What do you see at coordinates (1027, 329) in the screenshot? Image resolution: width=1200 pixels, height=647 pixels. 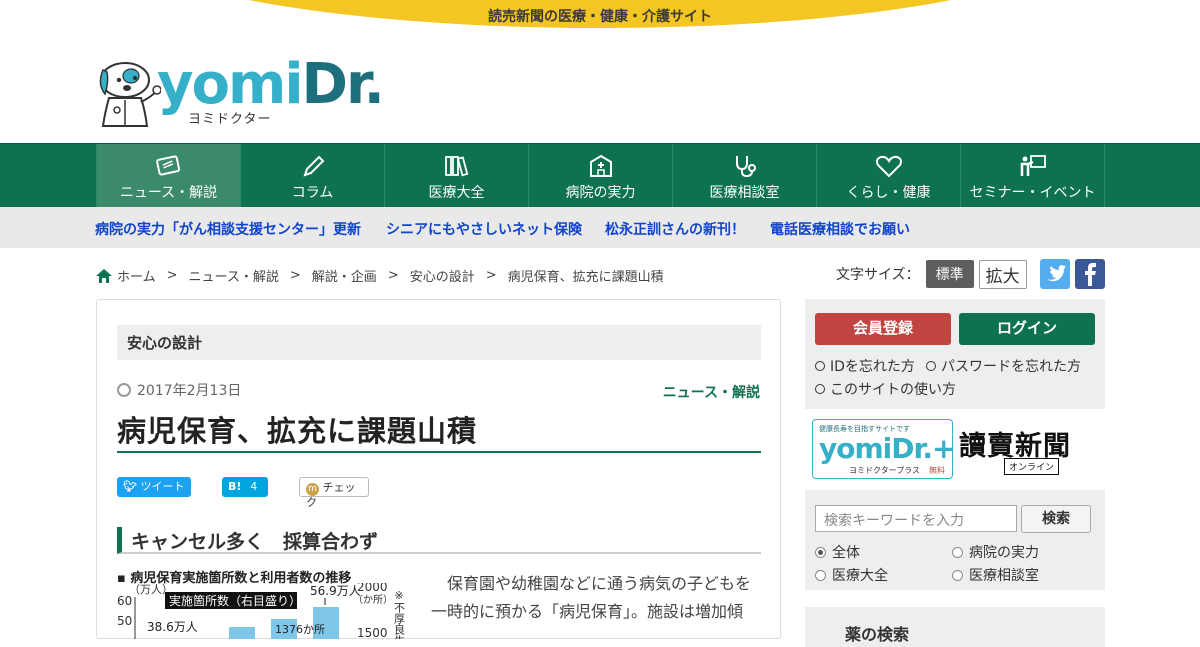 I see `login-button: ログイン` at bounding box center [1027, 329].